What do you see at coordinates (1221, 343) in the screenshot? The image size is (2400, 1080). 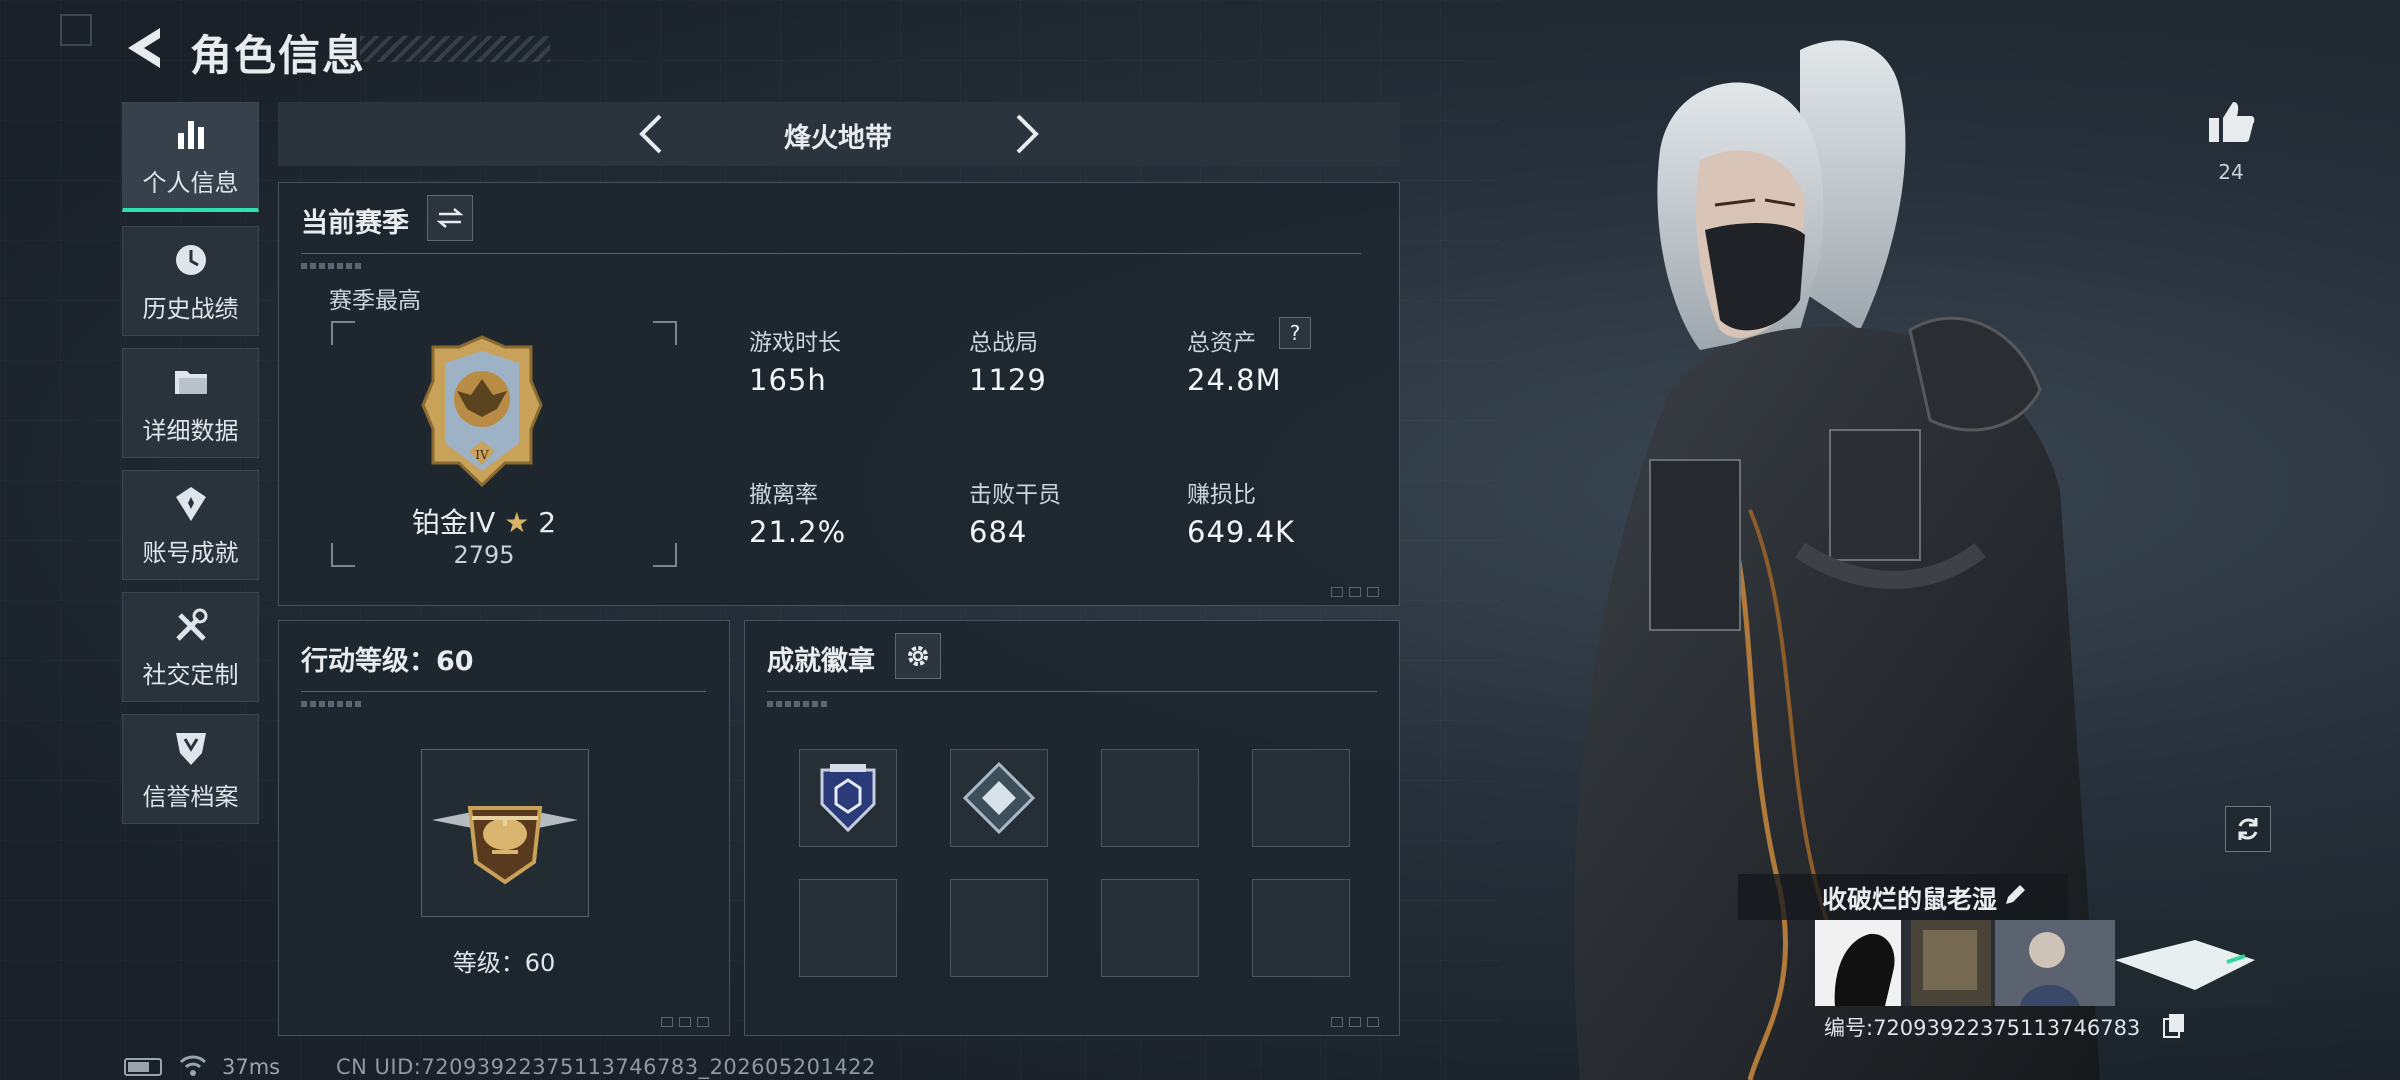 I see `stat-label: 总资产` at bounding box center [1221, 343].